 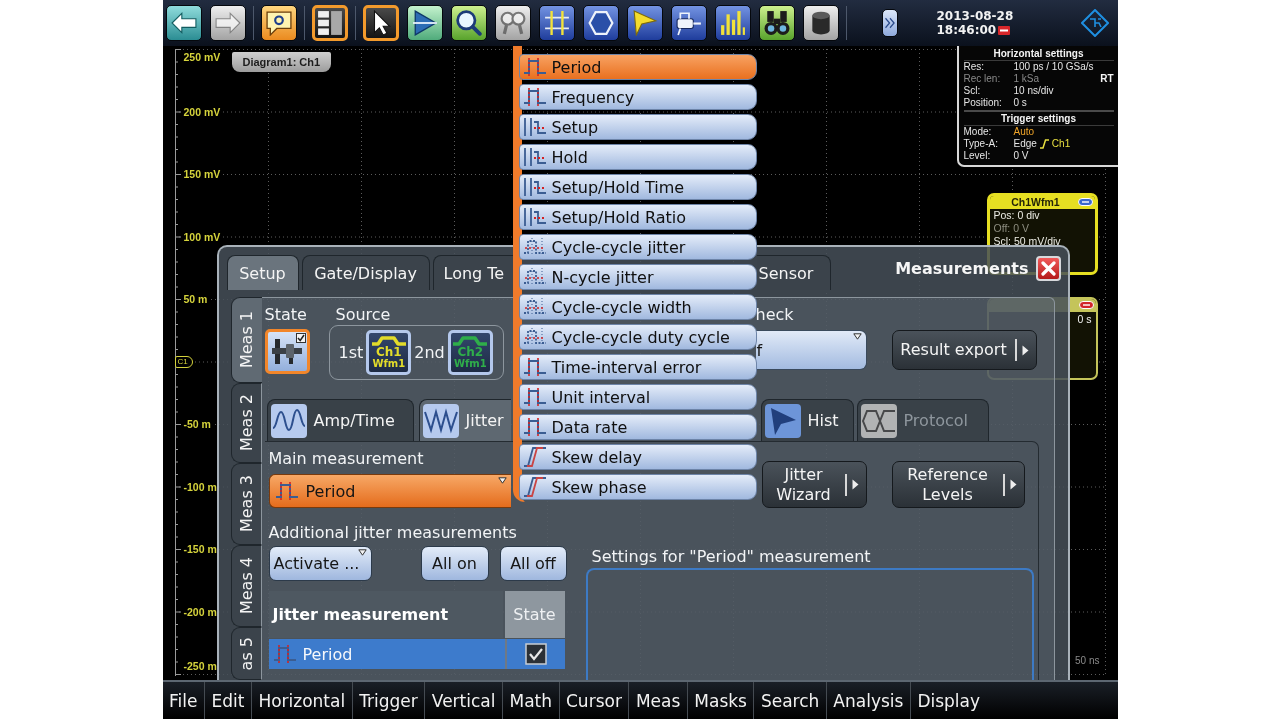 What do you see at coordinates (731, 557) in the screenshot?
I see `section-label: Settings for "Period" measurement` at bounding box center [731, 557].